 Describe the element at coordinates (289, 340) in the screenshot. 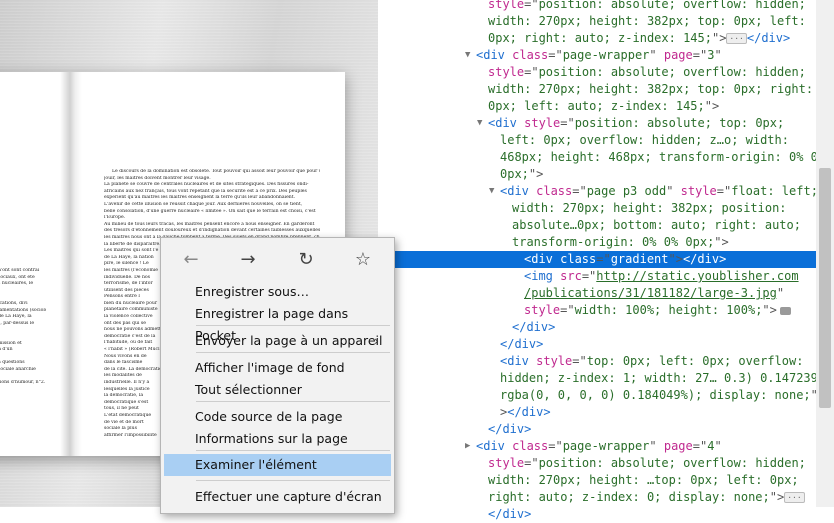

I see `menu-item-label: Envoyer la page à un appareil` at that location.